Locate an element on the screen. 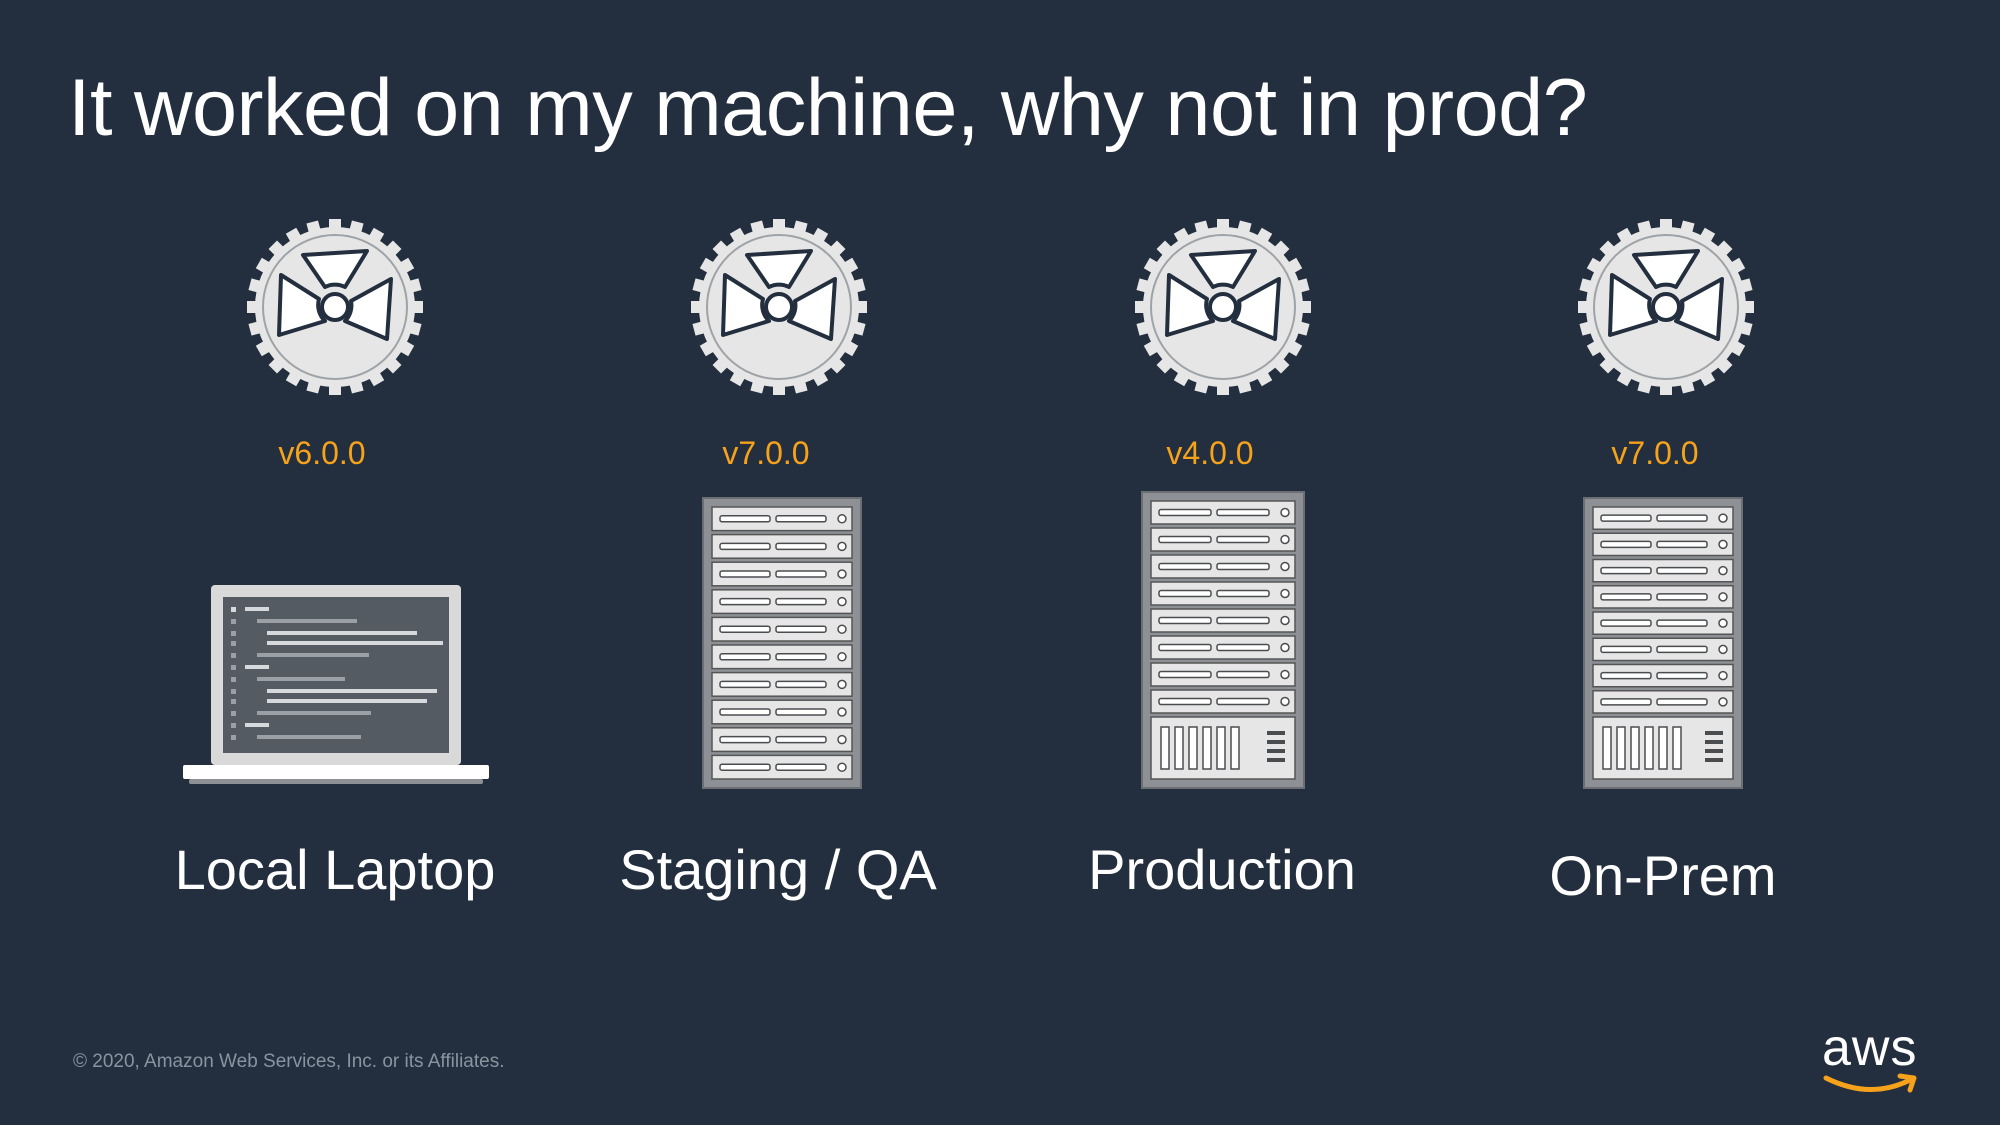 The width and height of the screenshot is (2000, 1125). aws-logo-text: aws is located at coordinates (1870, 1048).